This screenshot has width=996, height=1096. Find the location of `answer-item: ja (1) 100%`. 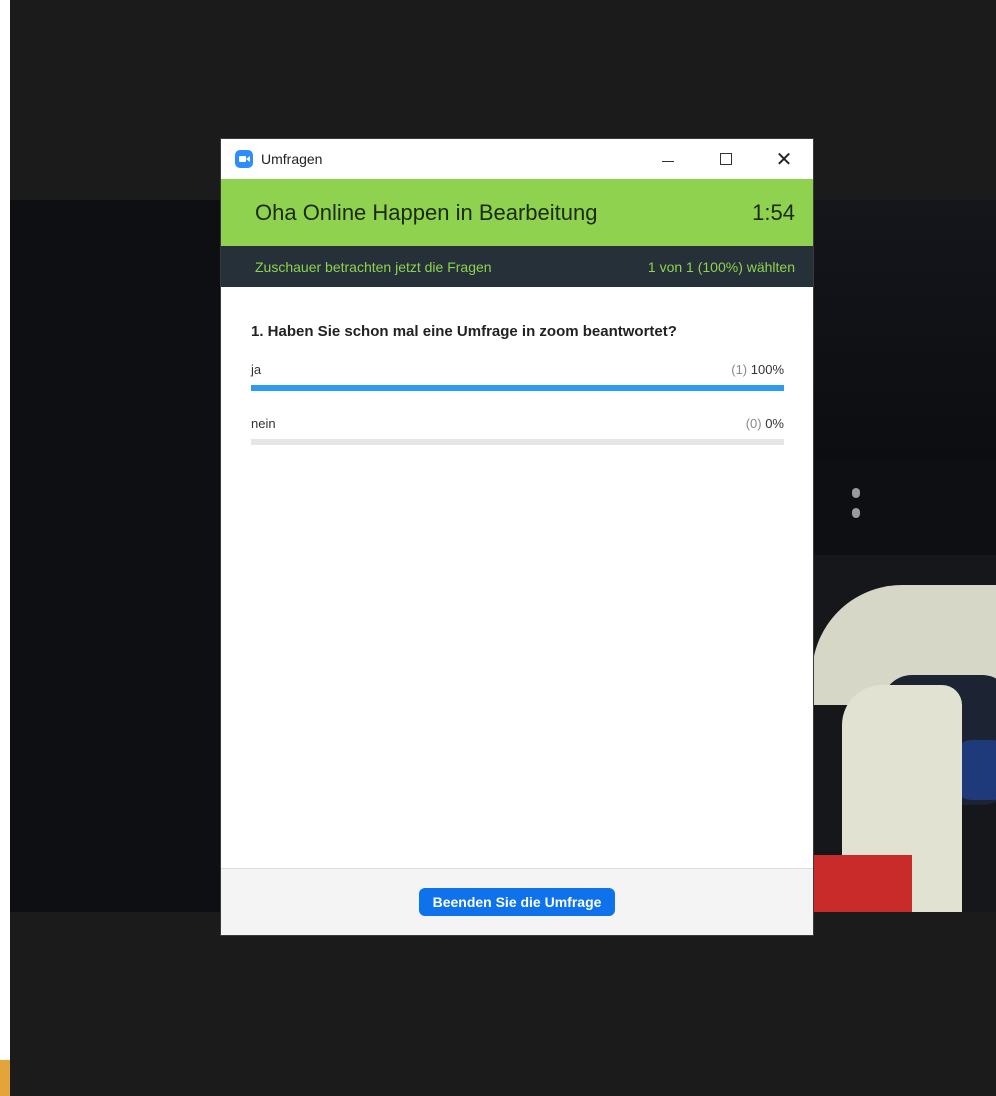

answer-item: ja (1) 100% is located at coordinates (517, 376).